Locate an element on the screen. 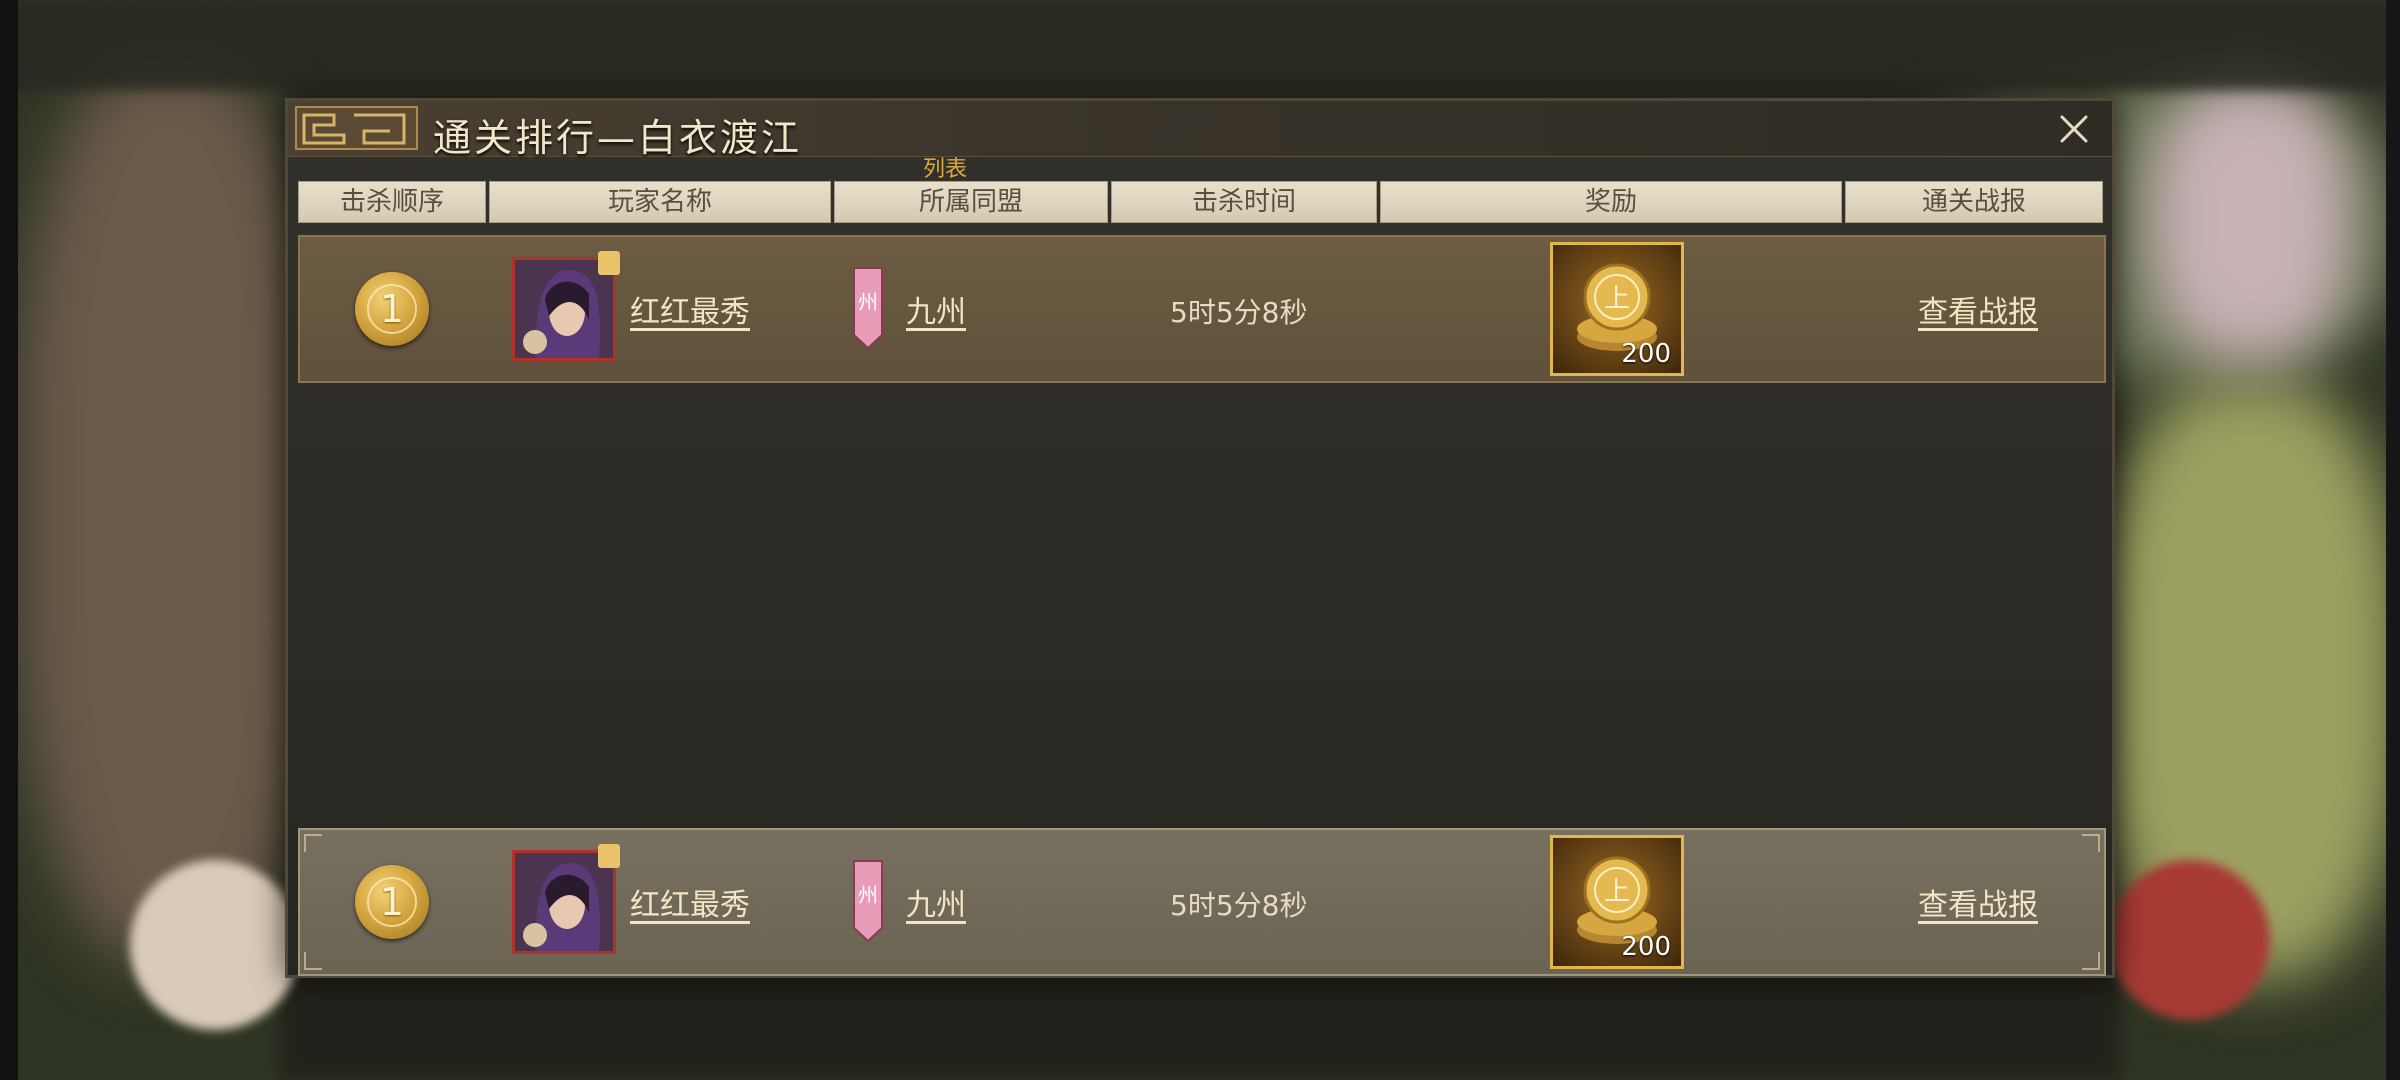  header-player-name: 玩家名称 is located at coordinates (660, 202).